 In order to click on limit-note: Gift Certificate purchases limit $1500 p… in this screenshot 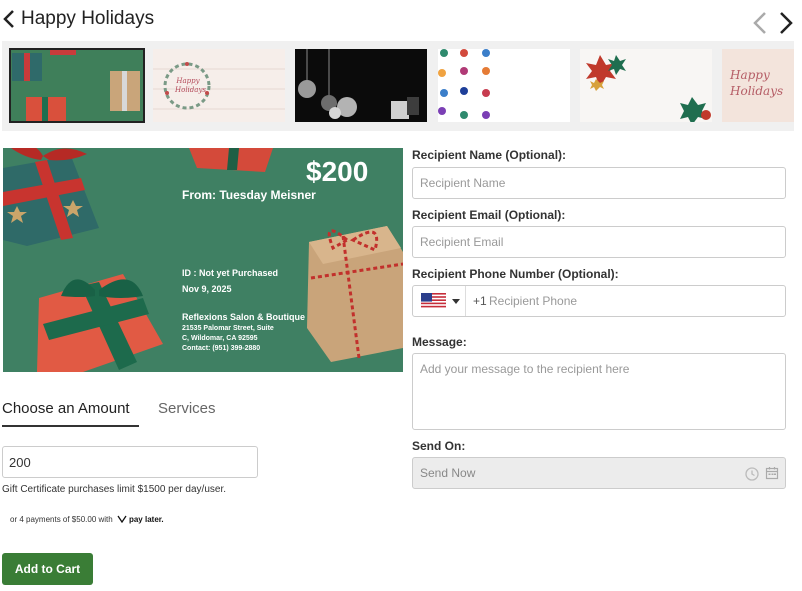, I will do `click(114, 489)`.